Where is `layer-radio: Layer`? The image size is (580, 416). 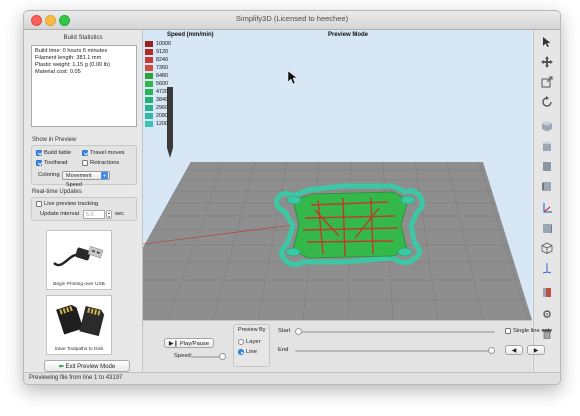 layer-radio: Layer is located at coordinates (249, 342).